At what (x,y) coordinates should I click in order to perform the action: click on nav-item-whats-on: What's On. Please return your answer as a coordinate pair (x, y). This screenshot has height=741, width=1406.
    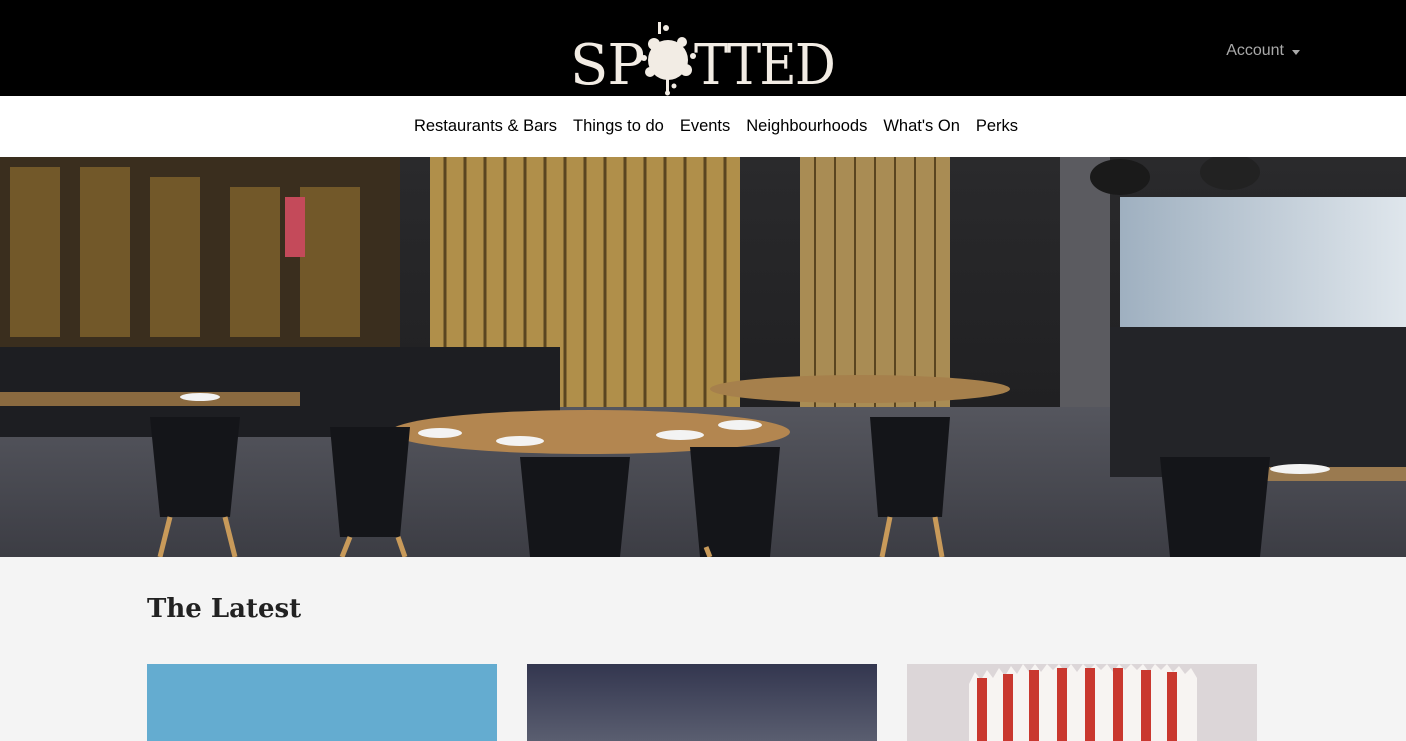
    Looking at the image, I should click on (921, 126).